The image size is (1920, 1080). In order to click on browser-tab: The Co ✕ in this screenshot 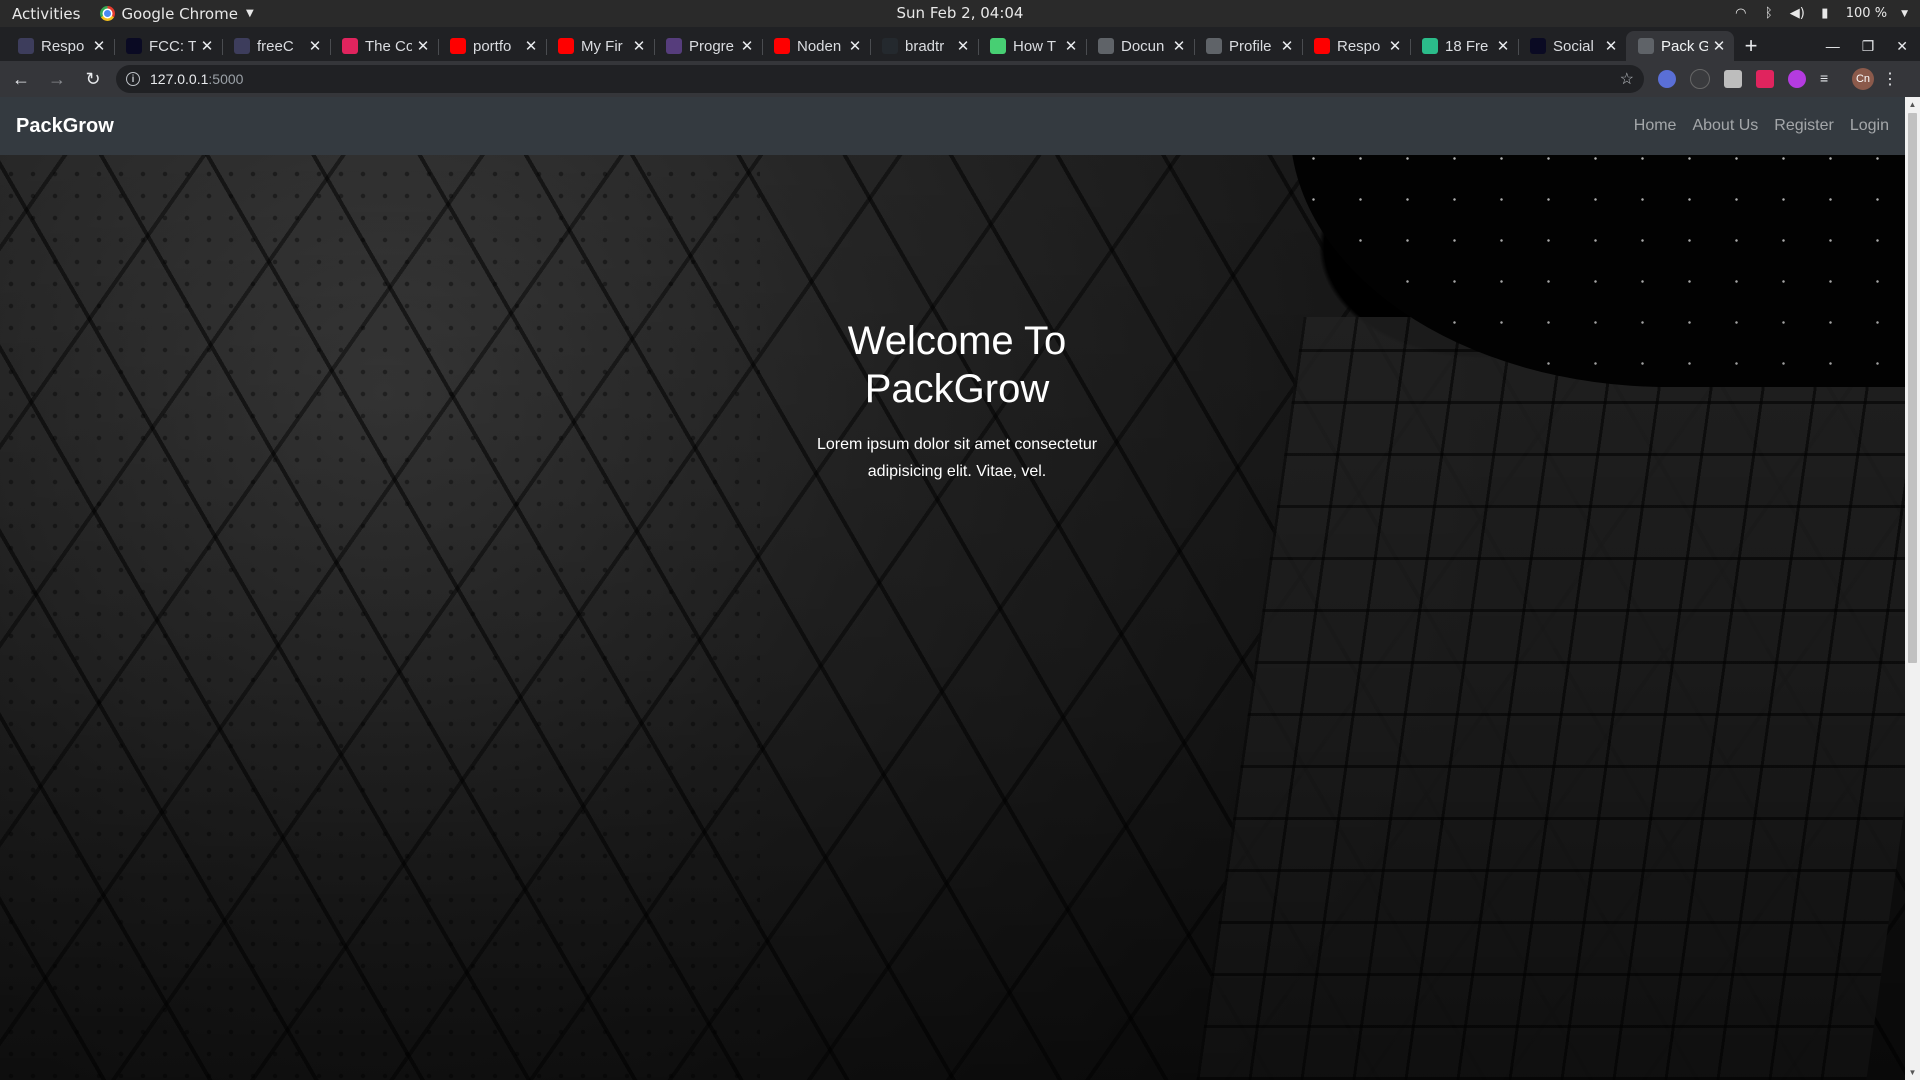, I will do `click(384, 46)`.